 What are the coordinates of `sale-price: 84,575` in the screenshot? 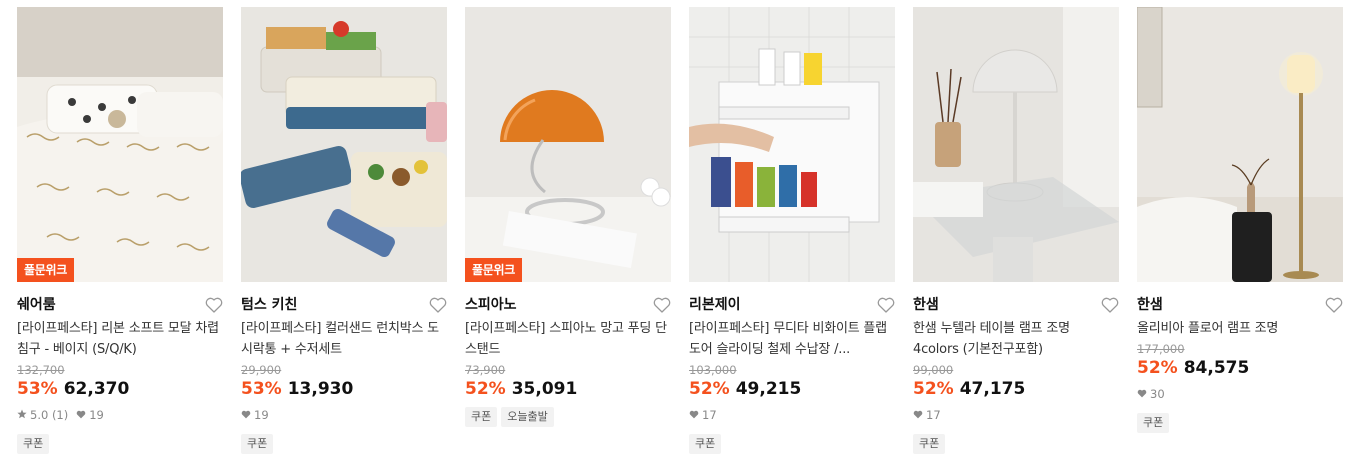 It's located at (1216, 368).